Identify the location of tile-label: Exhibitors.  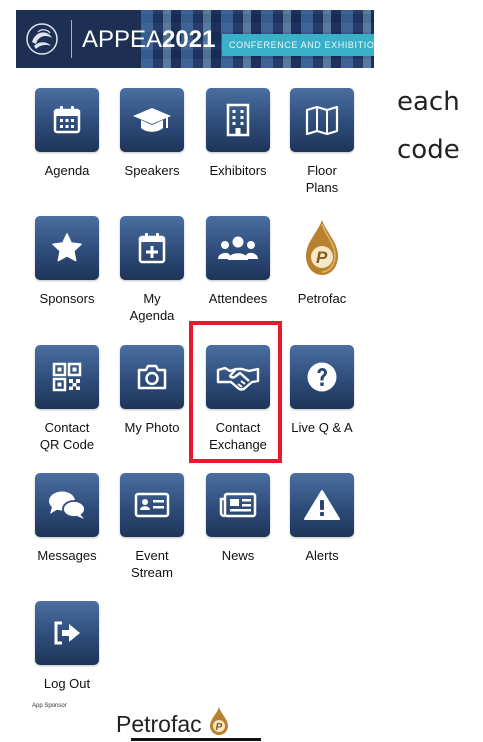
(238, 170).